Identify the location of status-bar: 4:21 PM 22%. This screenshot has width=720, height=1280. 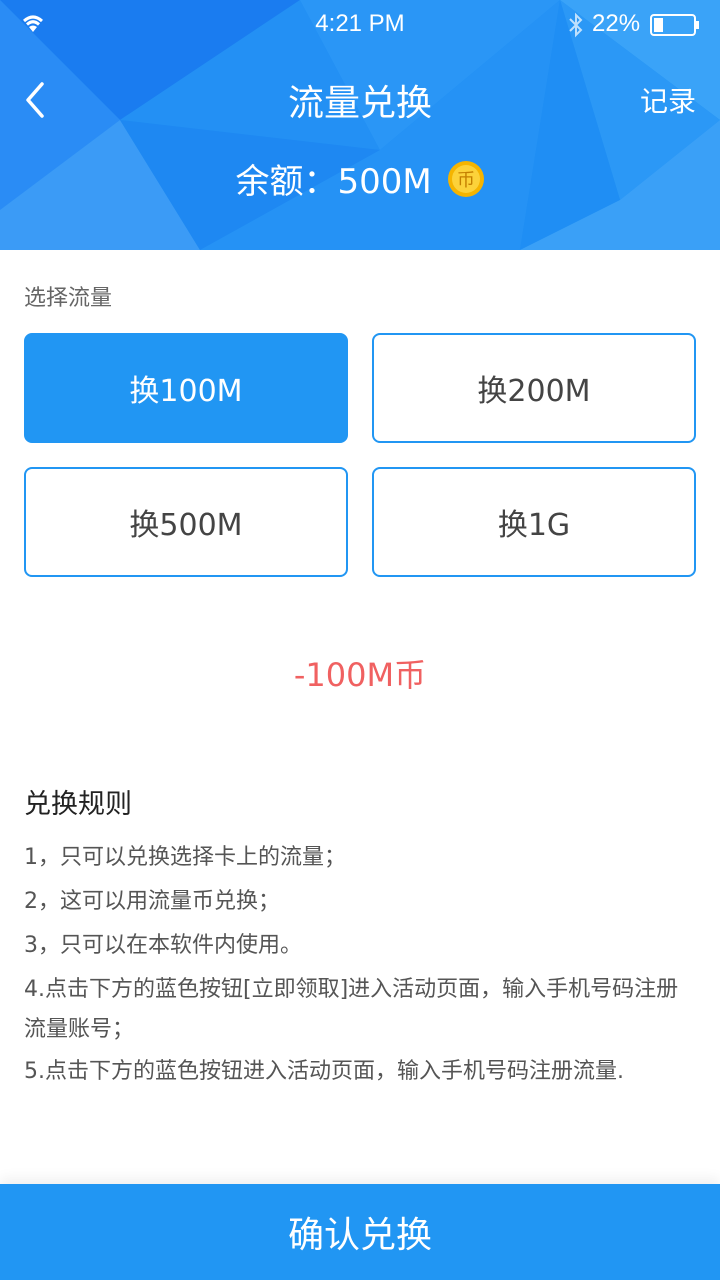
(360, 25).